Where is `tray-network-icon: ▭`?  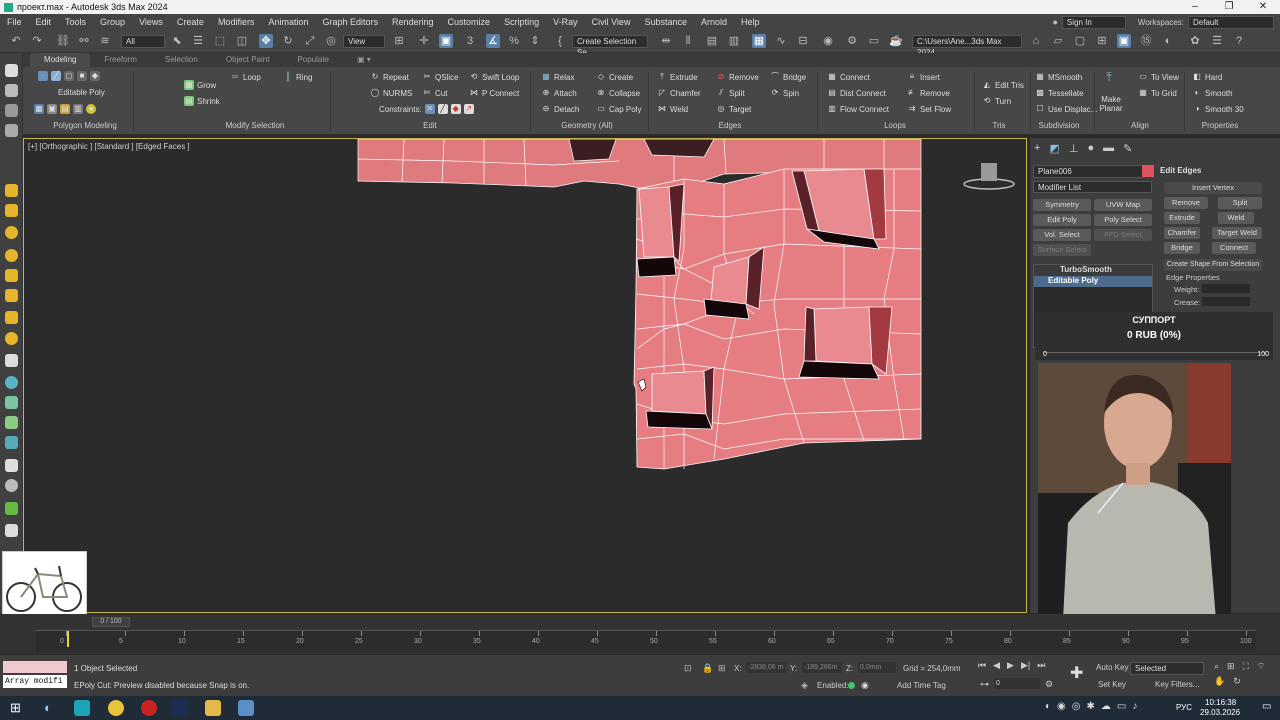
tray-network-icon: ▭ is located at coordinates (1121, 706).